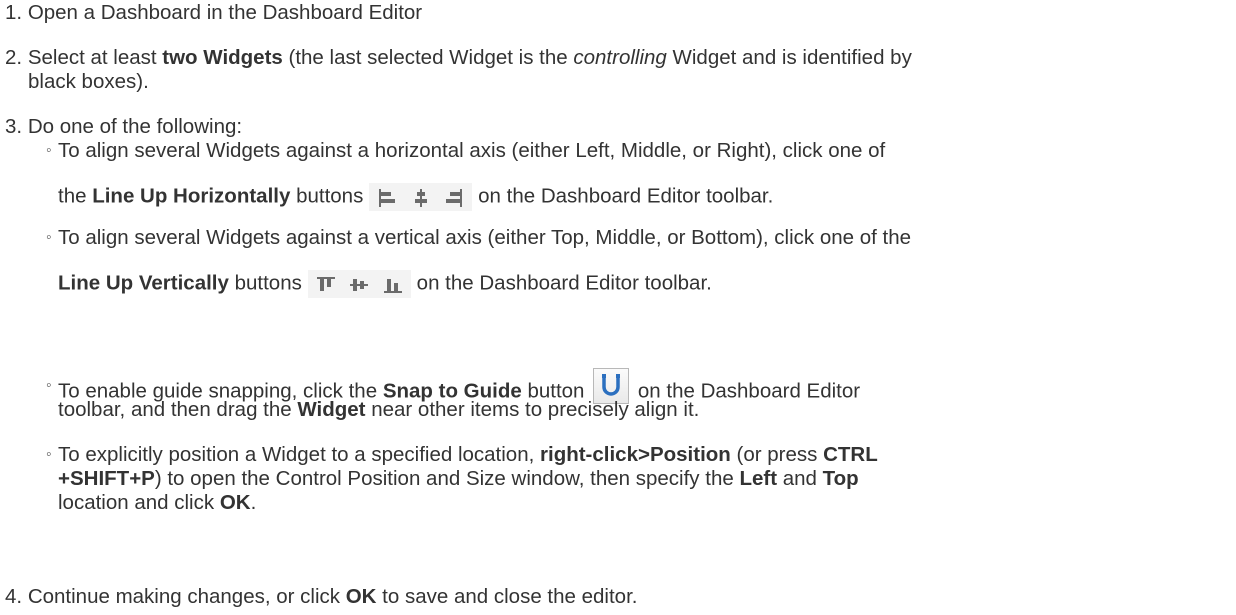 The height and width of the screenshot is (615, 1236). Describe the element at coordinates (225, 12) in the screenshot. I see `step-text: Open a Dashboard in the Dashboard Editor` at that location.